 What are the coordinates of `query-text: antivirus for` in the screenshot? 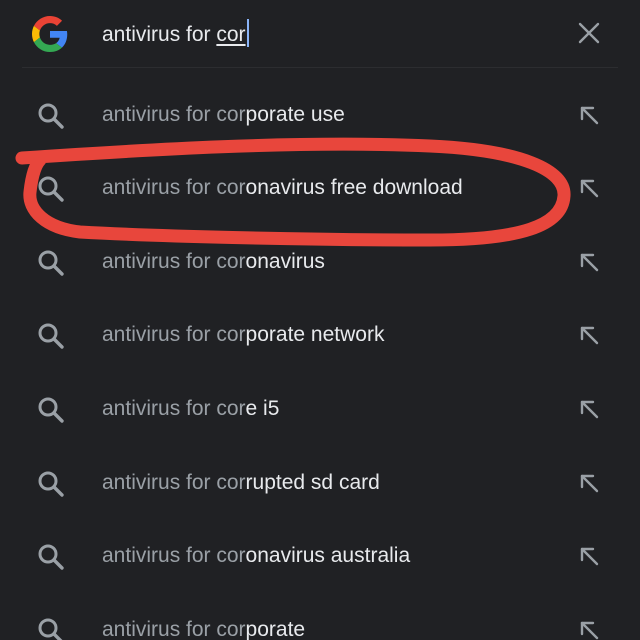 It's located at (159, 34).